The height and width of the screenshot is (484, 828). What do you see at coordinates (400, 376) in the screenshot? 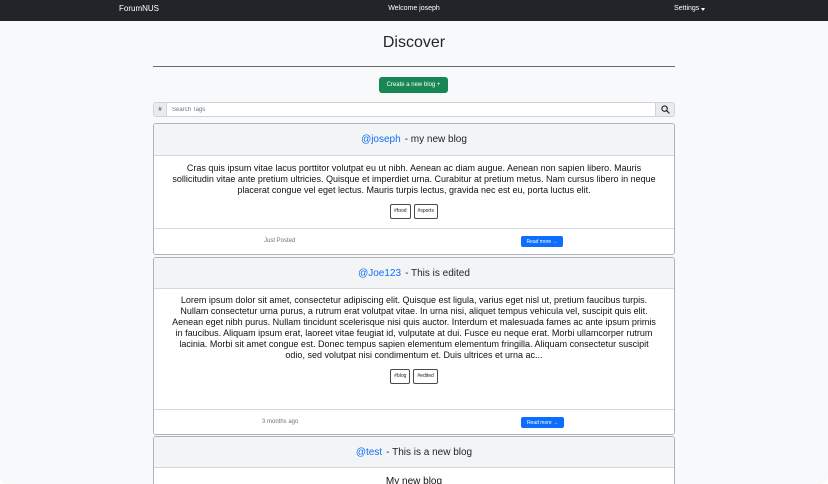
I see `tag-badge: #blog` at bounding box center [400, 376].